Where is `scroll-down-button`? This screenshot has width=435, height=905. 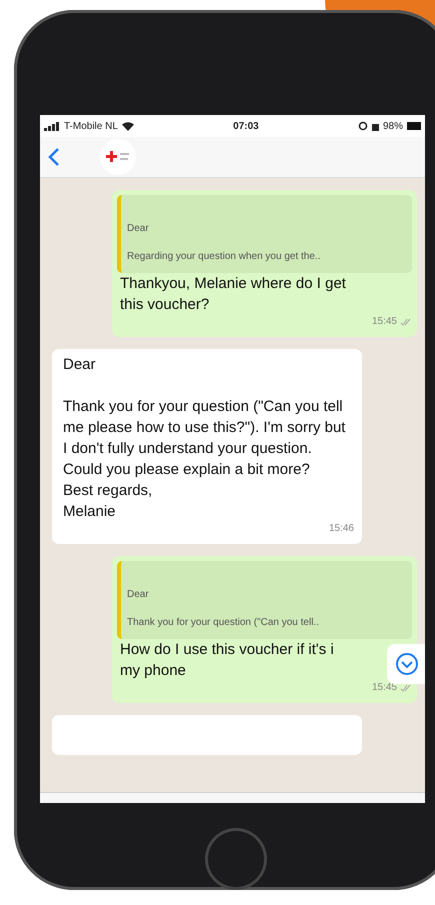
scroll-down-button is located at coordinates (406, 664).